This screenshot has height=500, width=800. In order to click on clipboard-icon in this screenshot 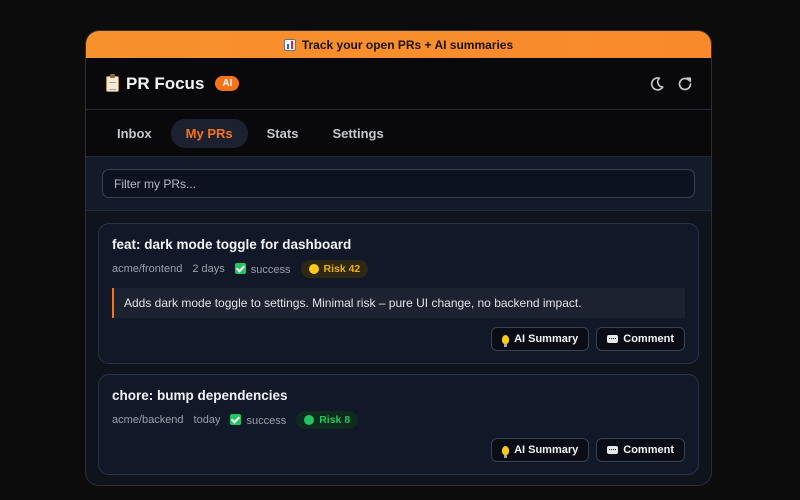, I will do `click(112, 82)`.